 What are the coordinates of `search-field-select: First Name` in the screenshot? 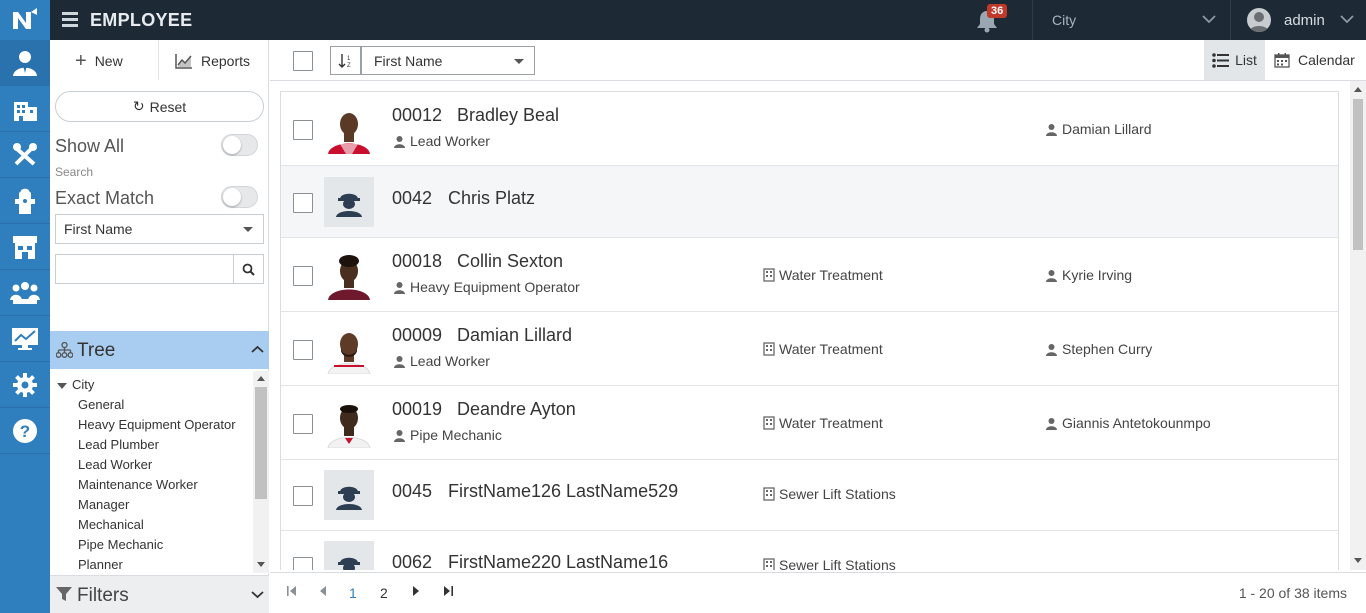 It's located at (159, 229).